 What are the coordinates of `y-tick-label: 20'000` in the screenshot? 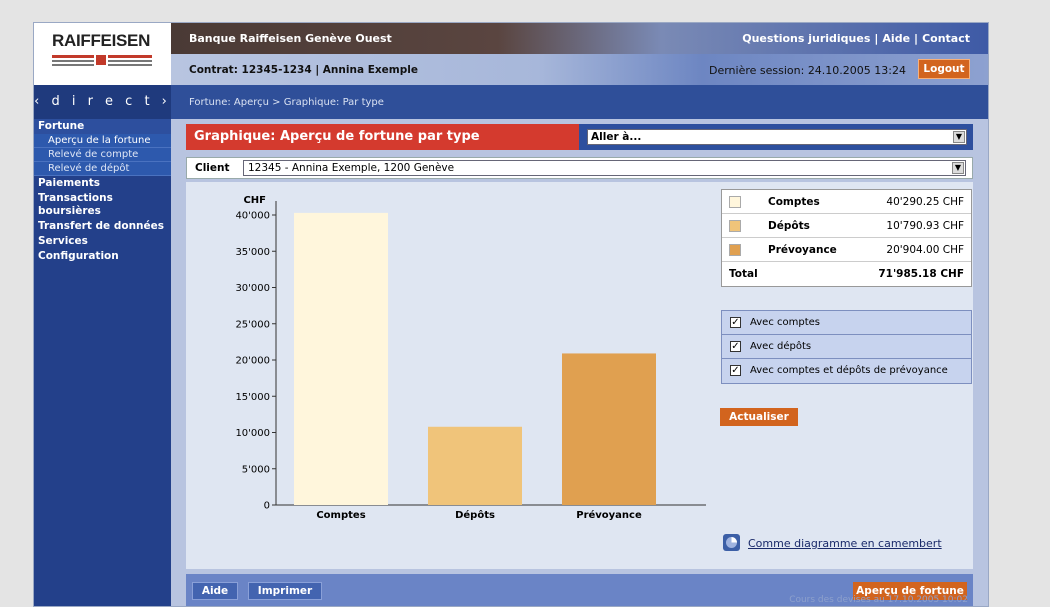 It's located at (252, 361).